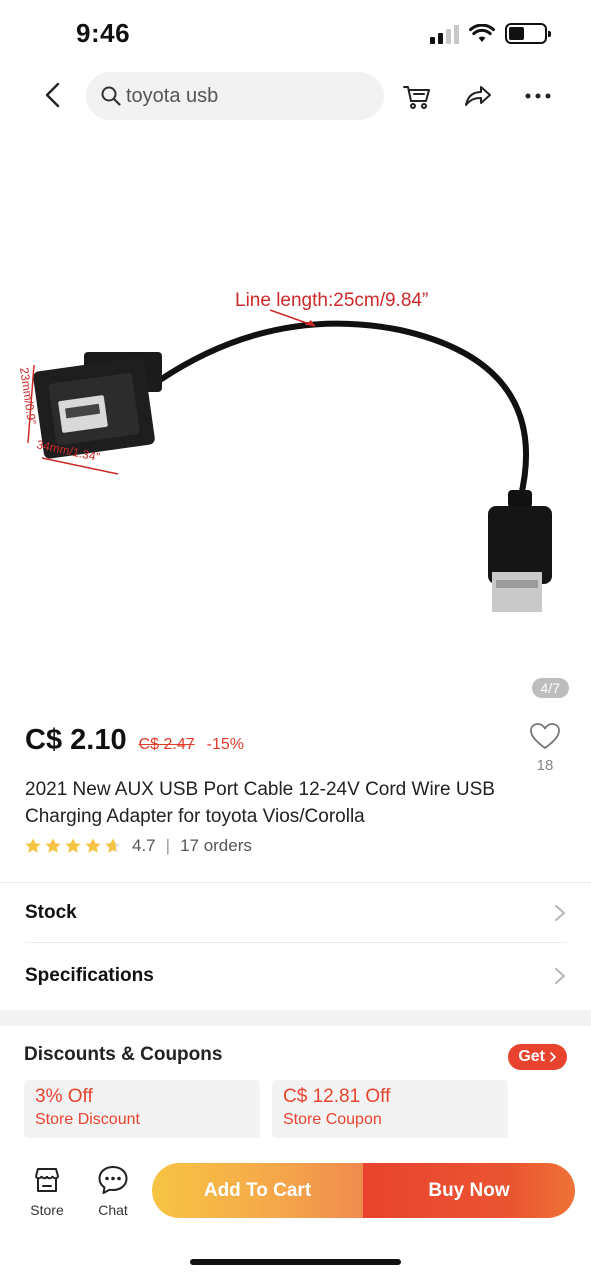 This screenshot has width=591, height=1279. What do you see at coordinates (216, 845) in the screenshot?
I see `orders-count: 17 orders` at bounding box center [216, 845].